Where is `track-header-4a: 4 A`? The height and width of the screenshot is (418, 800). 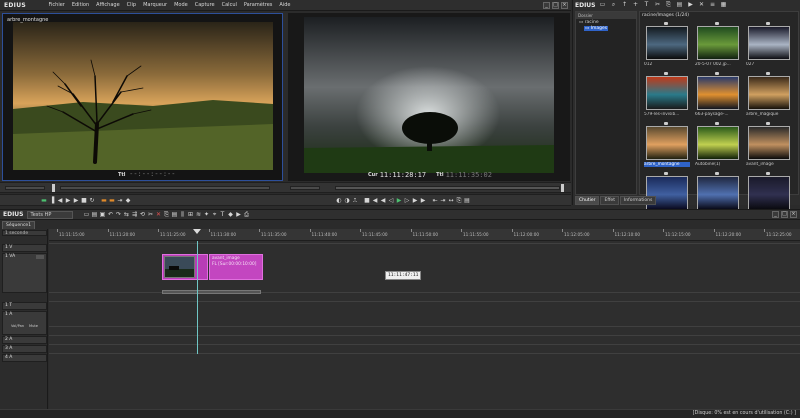
track-header-4a: 4 A is located at coordinates (24, 358).